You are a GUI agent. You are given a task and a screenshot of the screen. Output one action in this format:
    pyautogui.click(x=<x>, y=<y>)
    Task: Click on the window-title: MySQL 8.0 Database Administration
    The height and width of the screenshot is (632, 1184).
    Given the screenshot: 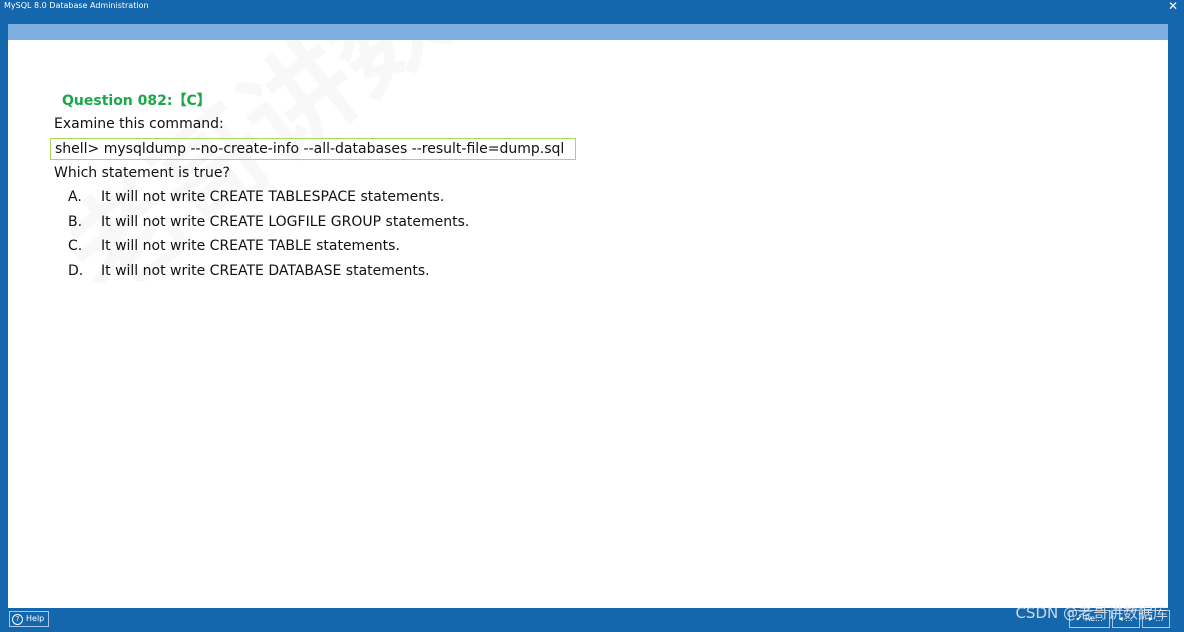 What is the action you would take?
    pyautogui.click(x=76, y=5)
    